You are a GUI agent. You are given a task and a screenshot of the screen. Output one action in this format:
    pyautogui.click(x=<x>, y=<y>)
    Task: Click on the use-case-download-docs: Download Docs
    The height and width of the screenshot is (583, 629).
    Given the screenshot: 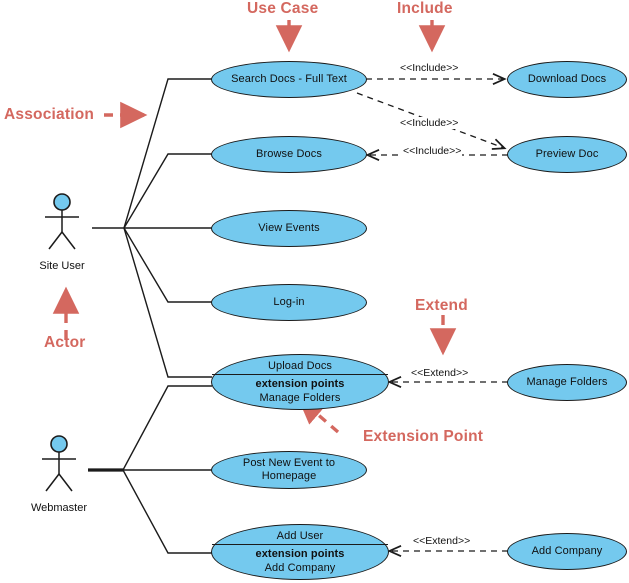 What is the action you would take?
    pyautogui.click(x=567, y=79)
    